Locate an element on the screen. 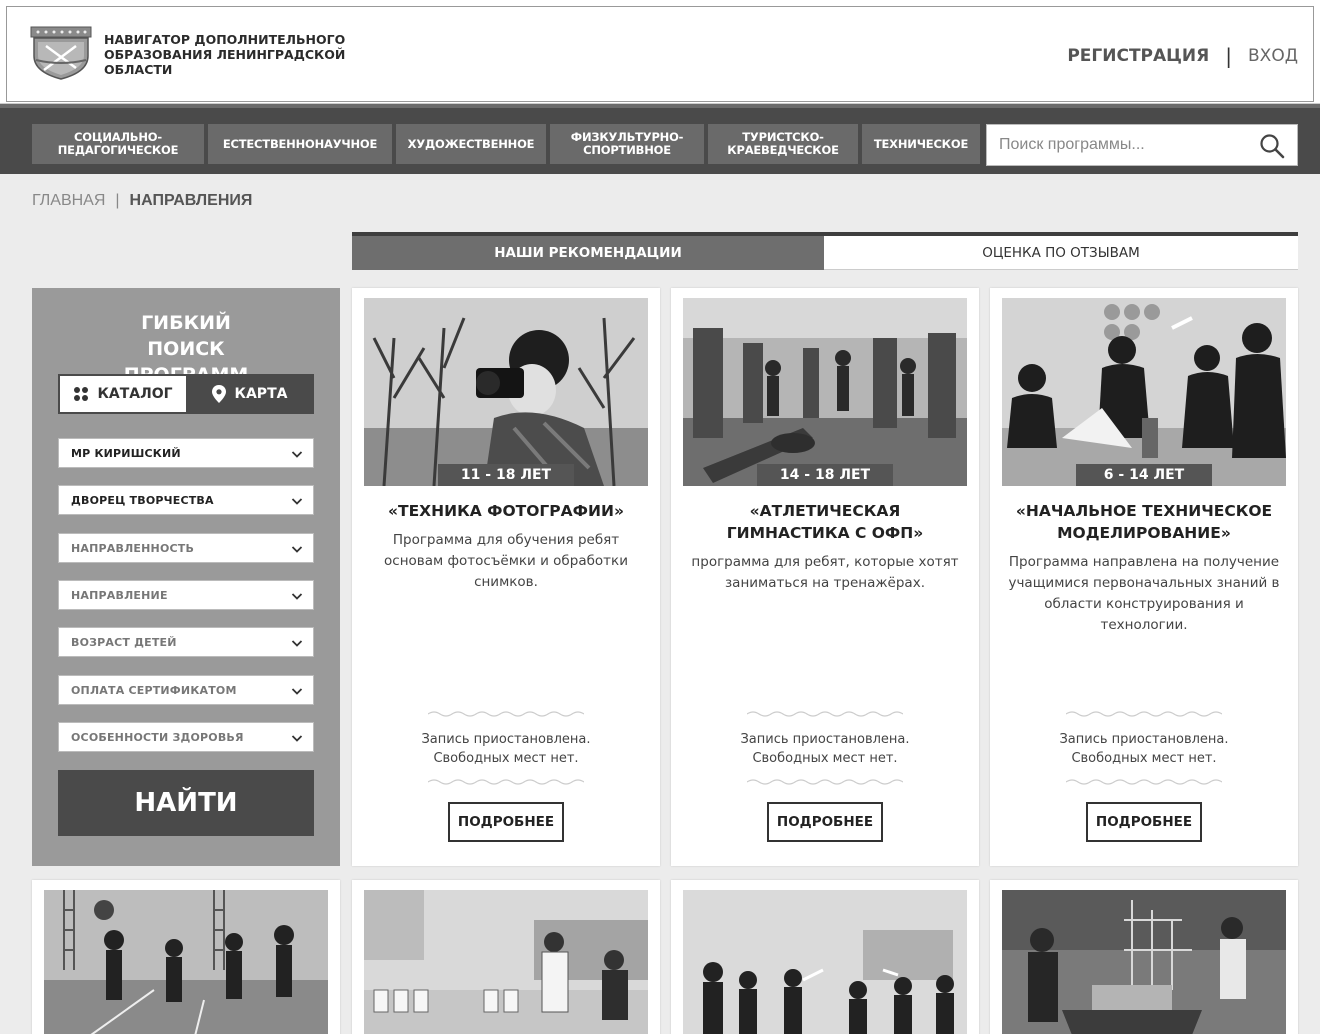 Image resolution: width=1320 pixels, height=1034 pixels. select-direction-value: НАПРАВЛЕНИЕ is located at coordinates (119, 595).